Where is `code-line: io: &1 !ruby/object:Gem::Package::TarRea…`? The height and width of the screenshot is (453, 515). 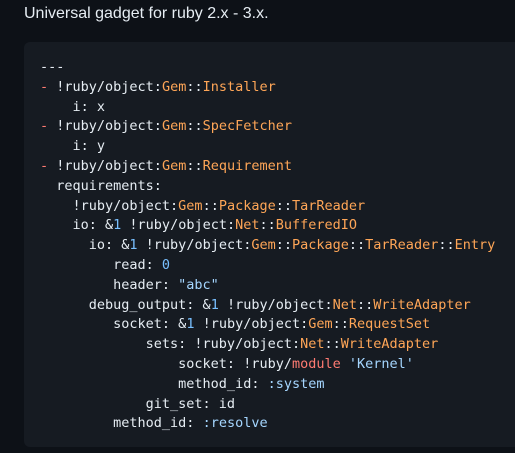
code-line: io: &1 !ruby/object:Gem::Package::TarRea… is located at coordinates (267, 246).